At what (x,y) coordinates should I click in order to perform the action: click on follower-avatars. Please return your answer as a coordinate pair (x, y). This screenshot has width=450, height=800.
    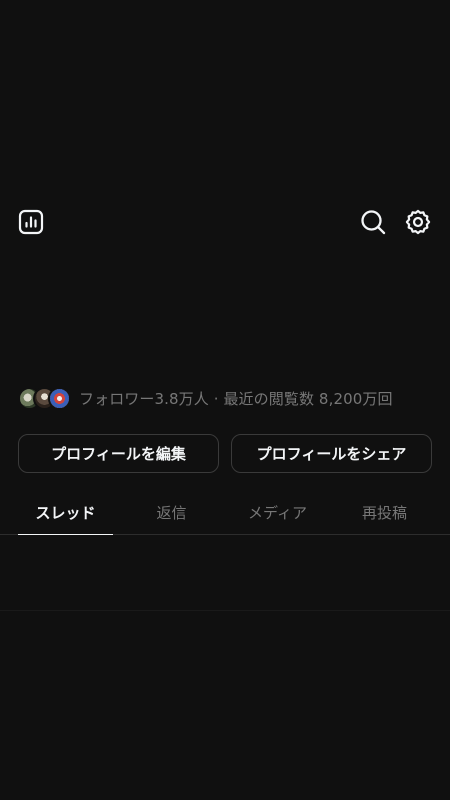
    Looking at the image, I should click on (46, 398).